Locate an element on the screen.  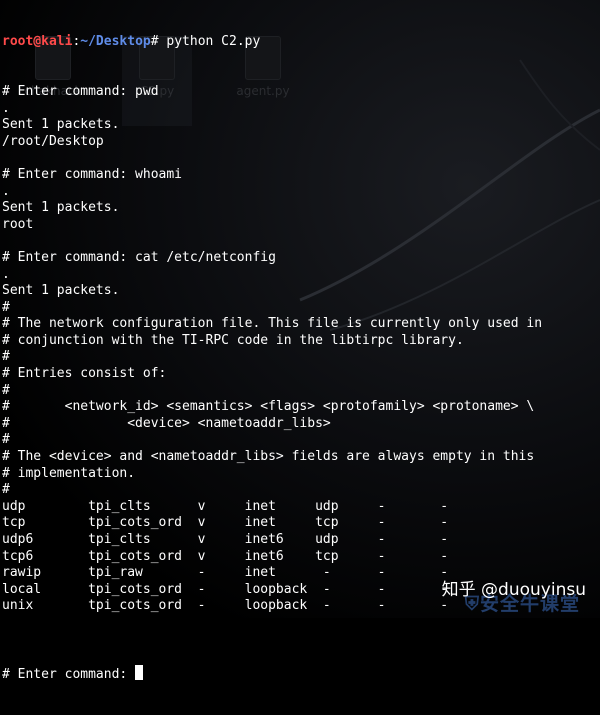
output-line: # Entries consist of: is located at coordinates (84, 374).